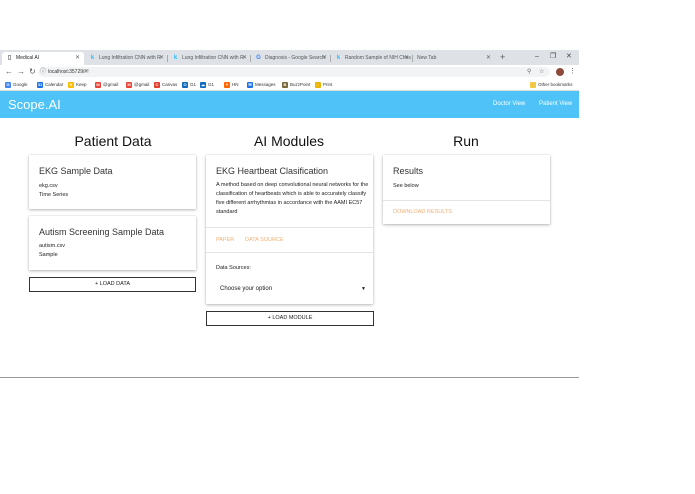 The width and height of the screenshot is (695, 494). I want to click on google-icon: G, so click(258, 58).